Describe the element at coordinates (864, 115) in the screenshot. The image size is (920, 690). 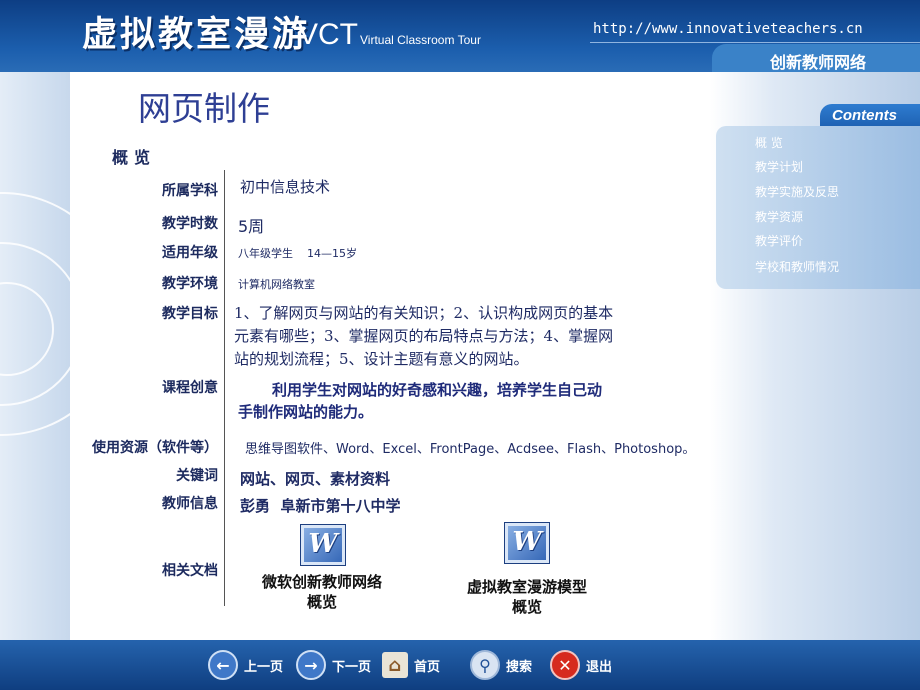
I see `contents-heading: Contents` at that location.